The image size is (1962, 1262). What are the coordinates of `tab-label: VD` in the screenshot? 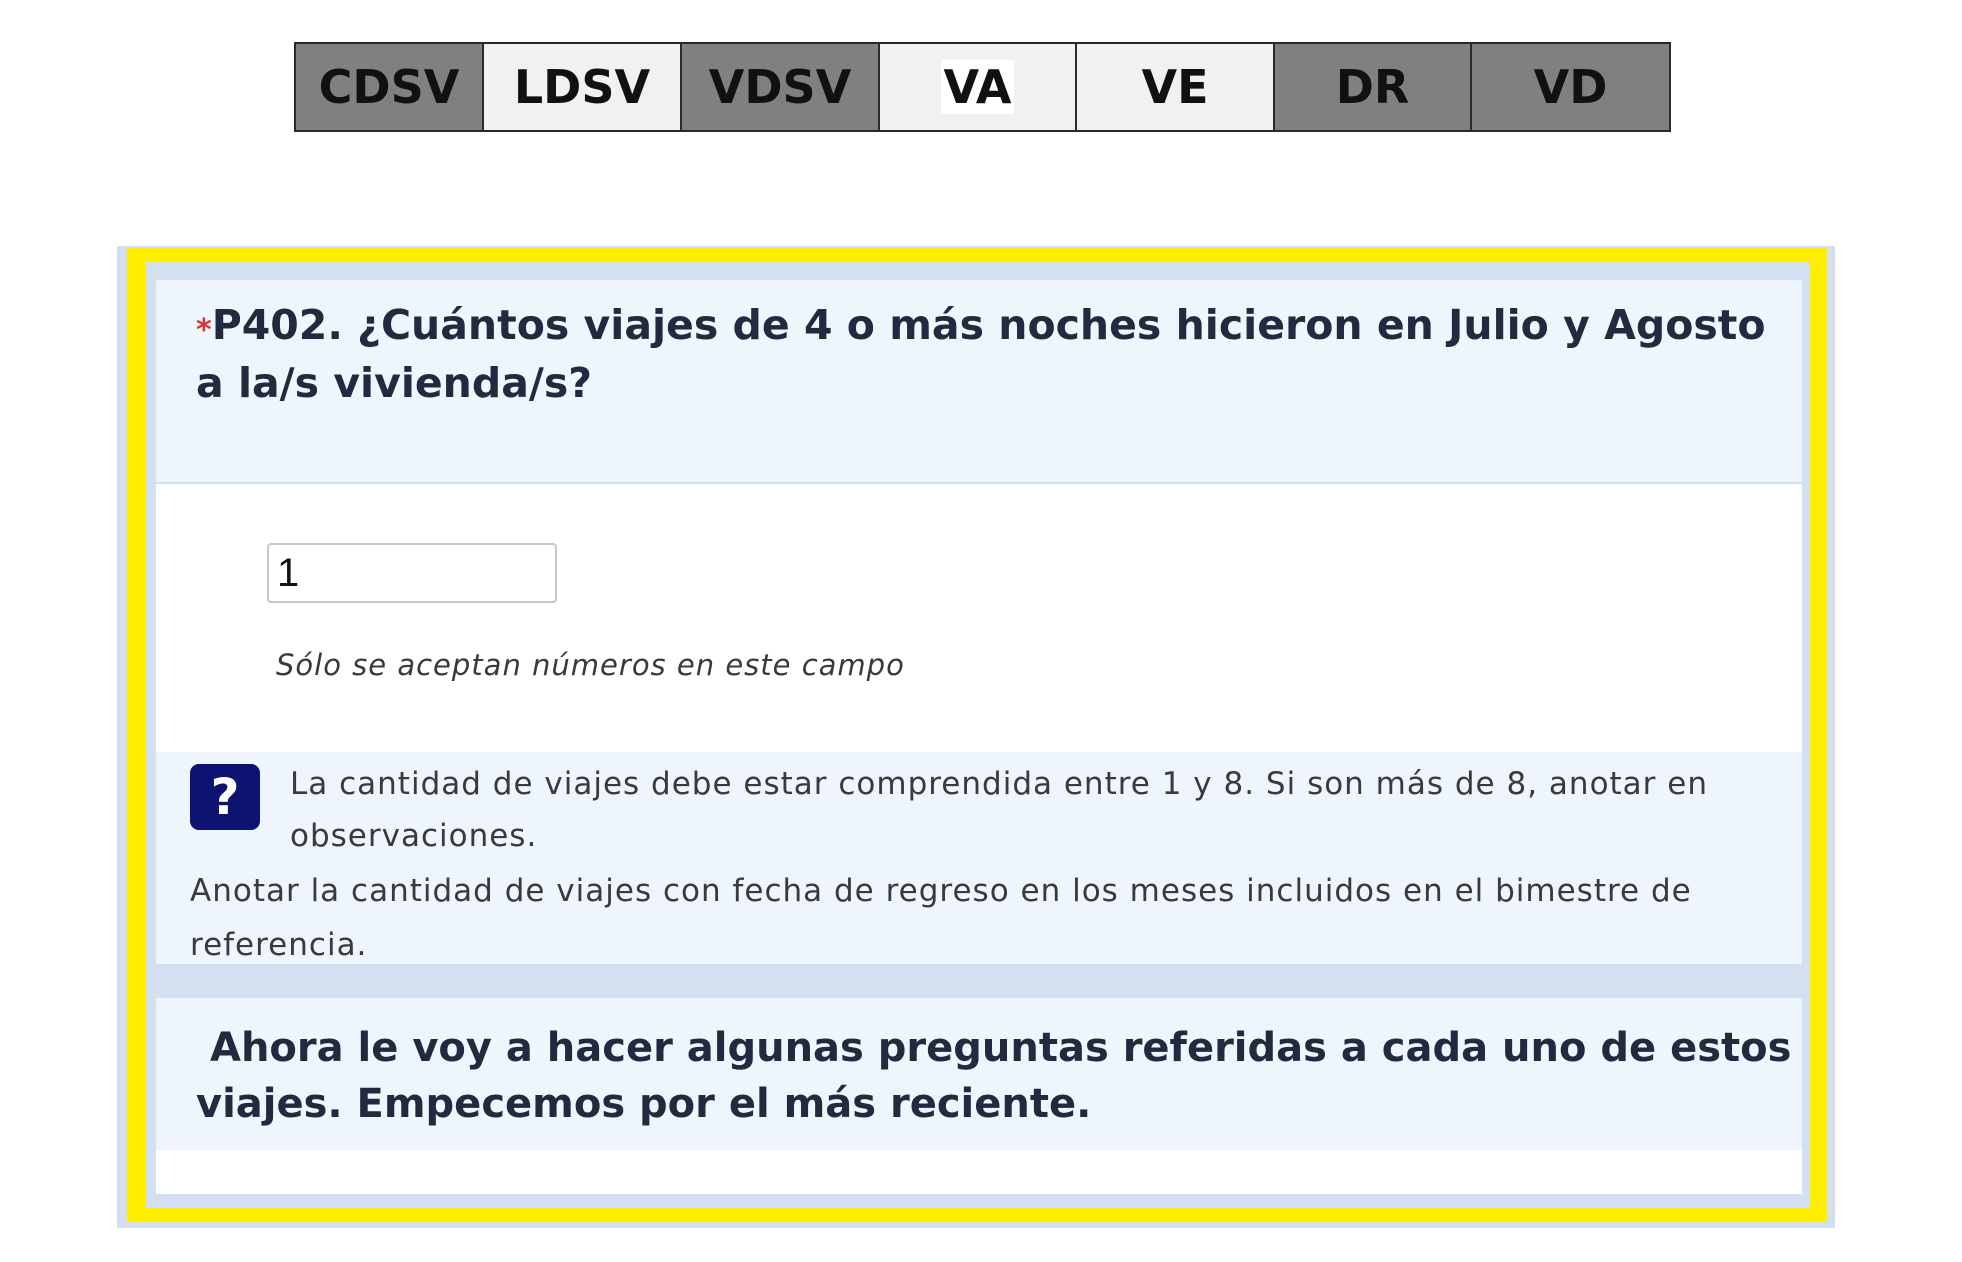 It's located at (1570, 87).